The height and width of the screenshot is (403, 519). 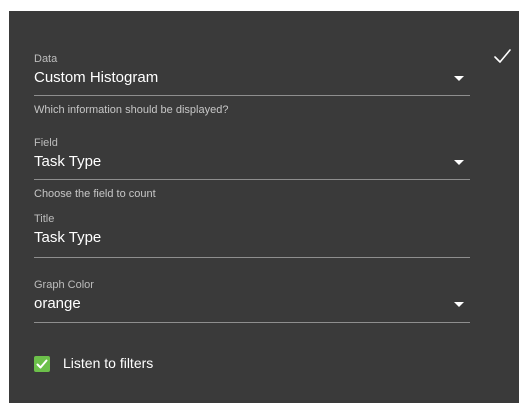 What do you see at coordinates (252, 179) in the screenshot?
I see `field-underline` at bounding box center [252, 179].